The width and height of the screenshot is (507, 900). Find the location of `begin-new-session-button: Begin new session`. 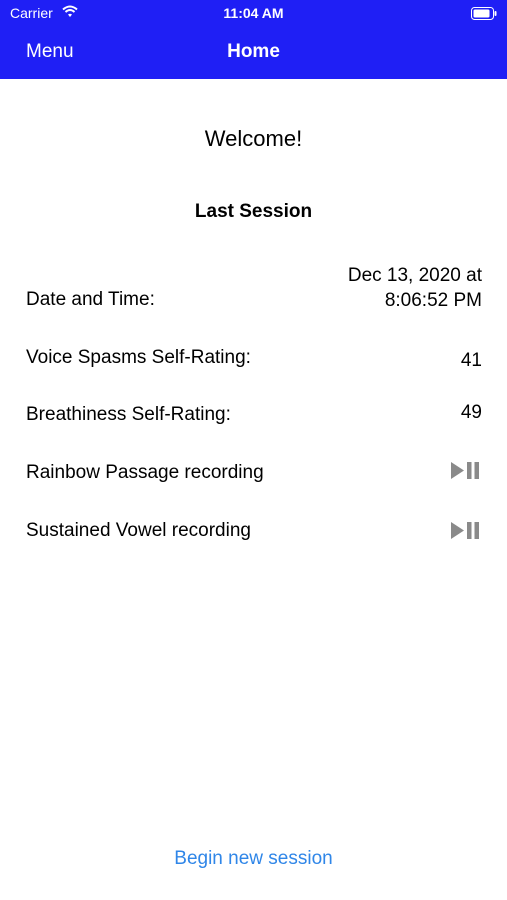

begin-new-session-button: Begin new session is located at coordinates (253, 859).